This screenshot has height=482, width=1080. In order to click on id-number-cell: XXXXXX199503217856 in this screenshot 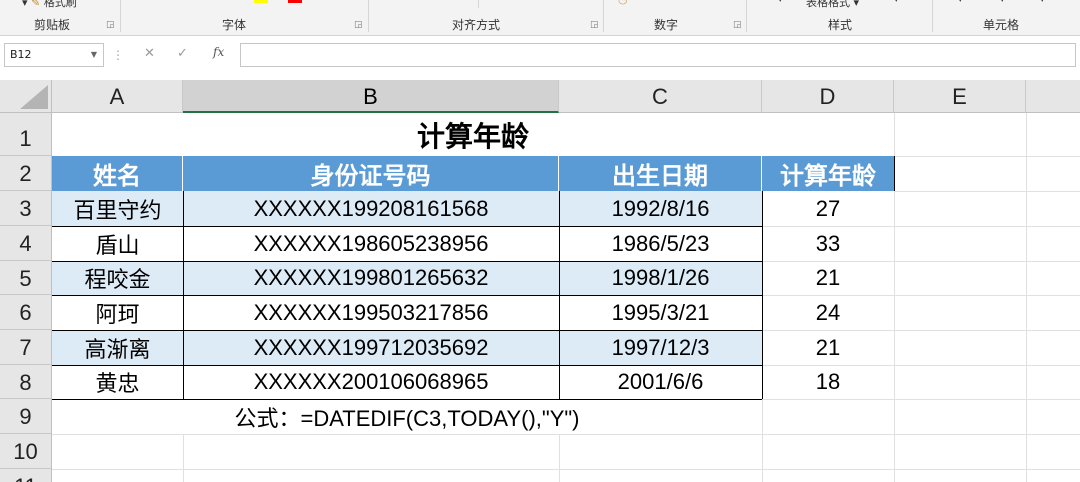, I will do `click(371, 312)`.